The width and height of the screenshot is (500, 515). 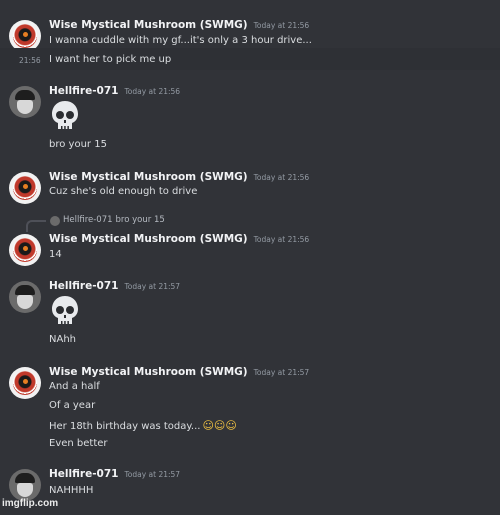 I want to click on relieved-face-emoji-icons: ☺☺☺, so click(x=219, y=425).